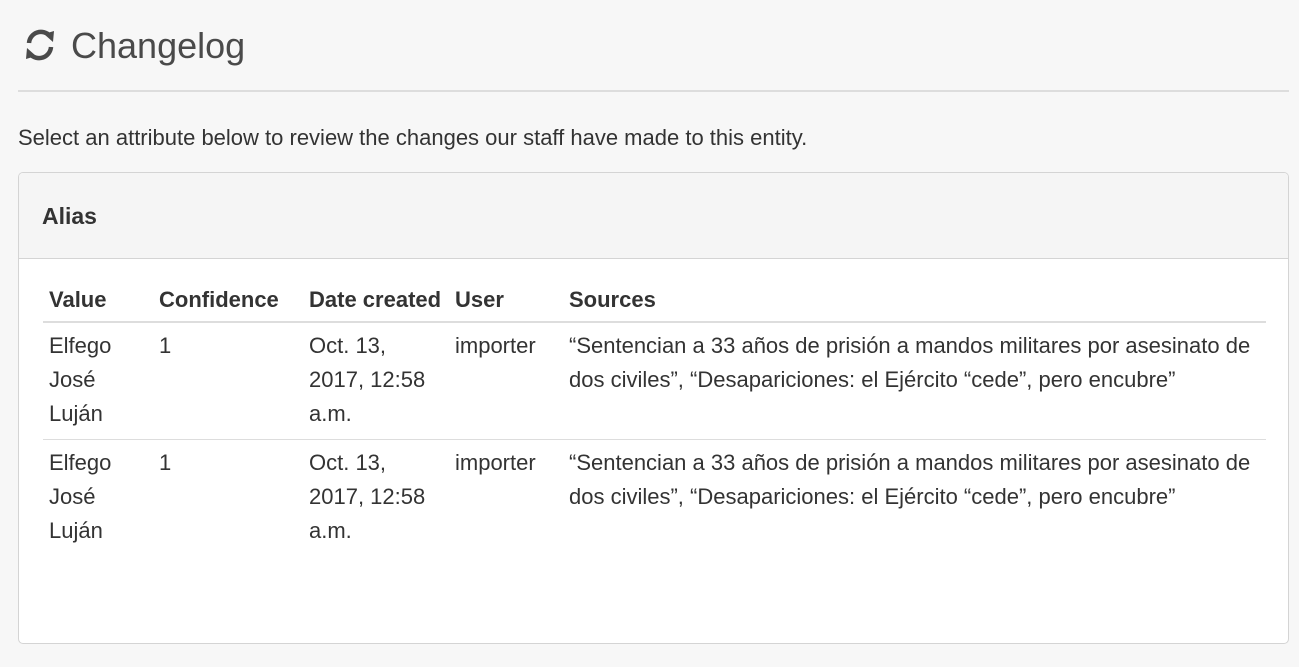 This screenshot has width=1299, height=667. What do you see at coordinates (653, 46) in the screenshot?
I see `page-header: Changelog` at bounding box center [653, 46].